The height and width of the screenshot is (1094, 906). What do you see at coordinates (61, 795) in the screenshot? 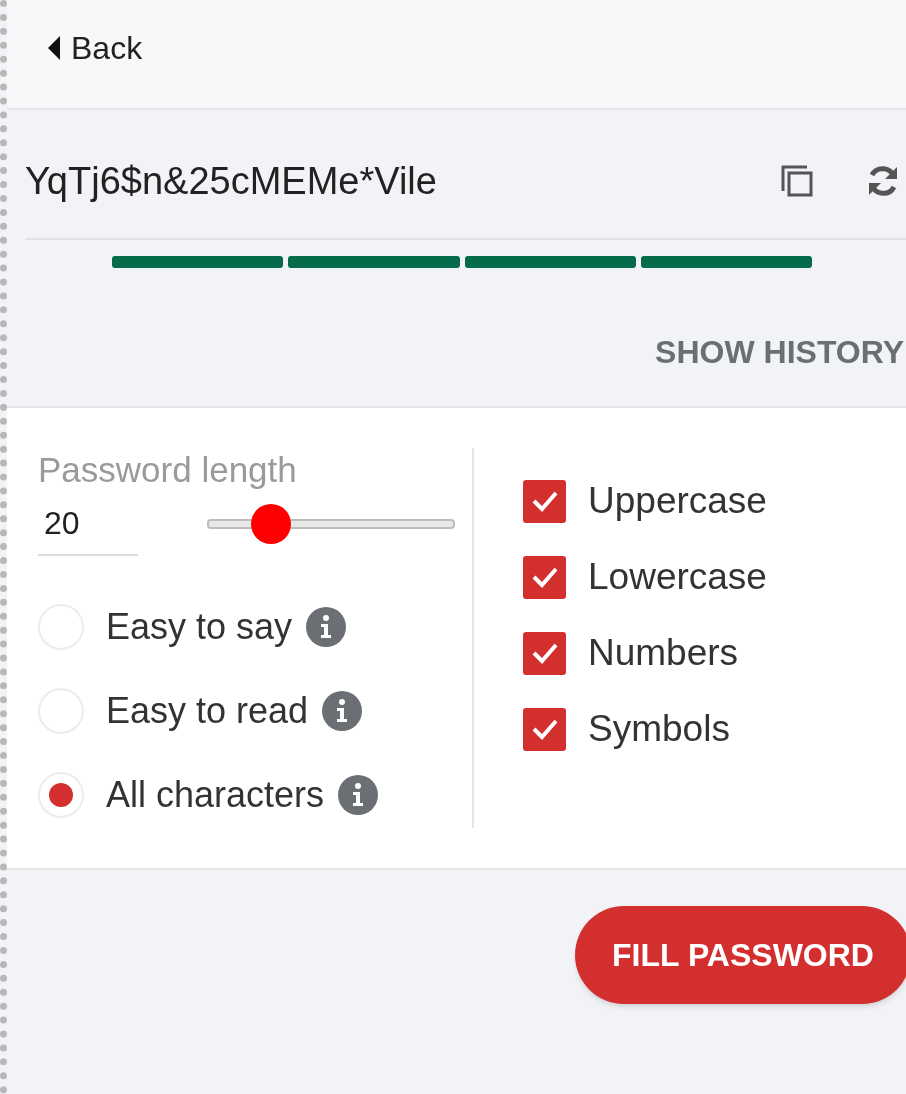
I see `radio-button` at bounding box center [61, 795].